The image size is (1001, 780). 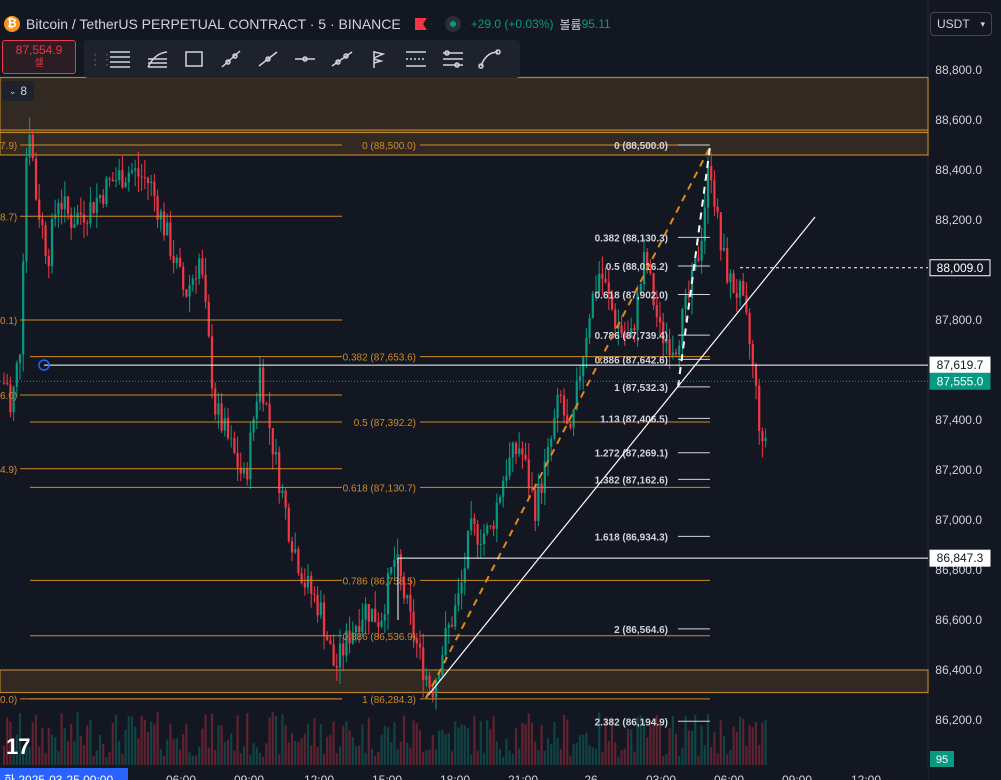 I want to click on currency-value: USDT, so click(x=953, y=24).